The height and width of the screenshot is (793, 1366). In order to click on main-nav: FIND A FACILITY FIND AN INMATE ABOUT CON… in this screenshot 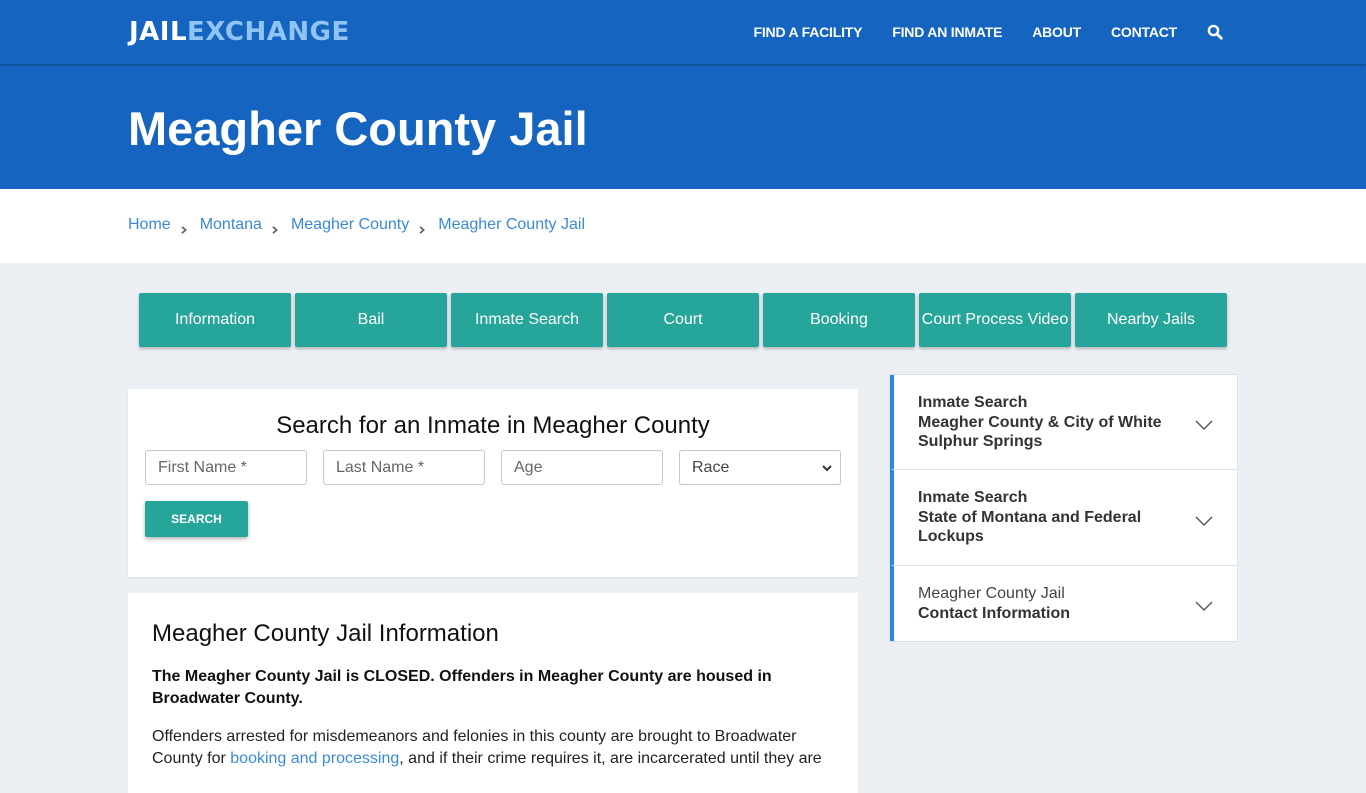, I will do `click(1060, 32)`.